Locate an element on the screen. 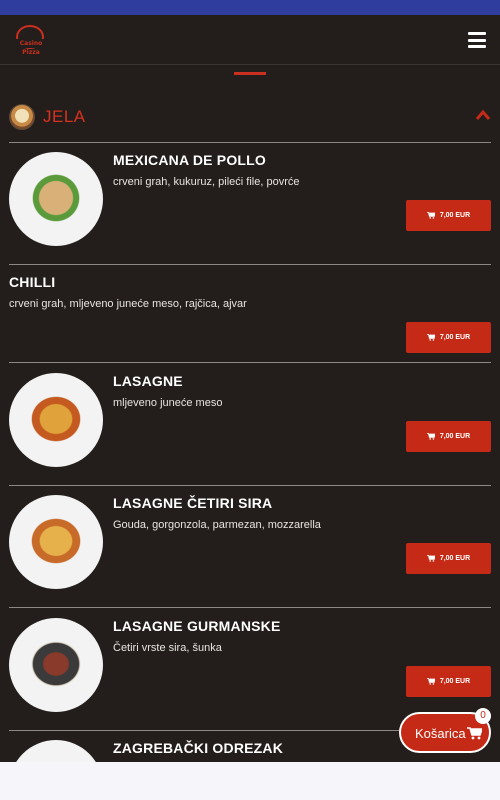 The width and height of the screenshot is (500, 800). cart-button: Košarica 0 is located at coordinates (445, 730).